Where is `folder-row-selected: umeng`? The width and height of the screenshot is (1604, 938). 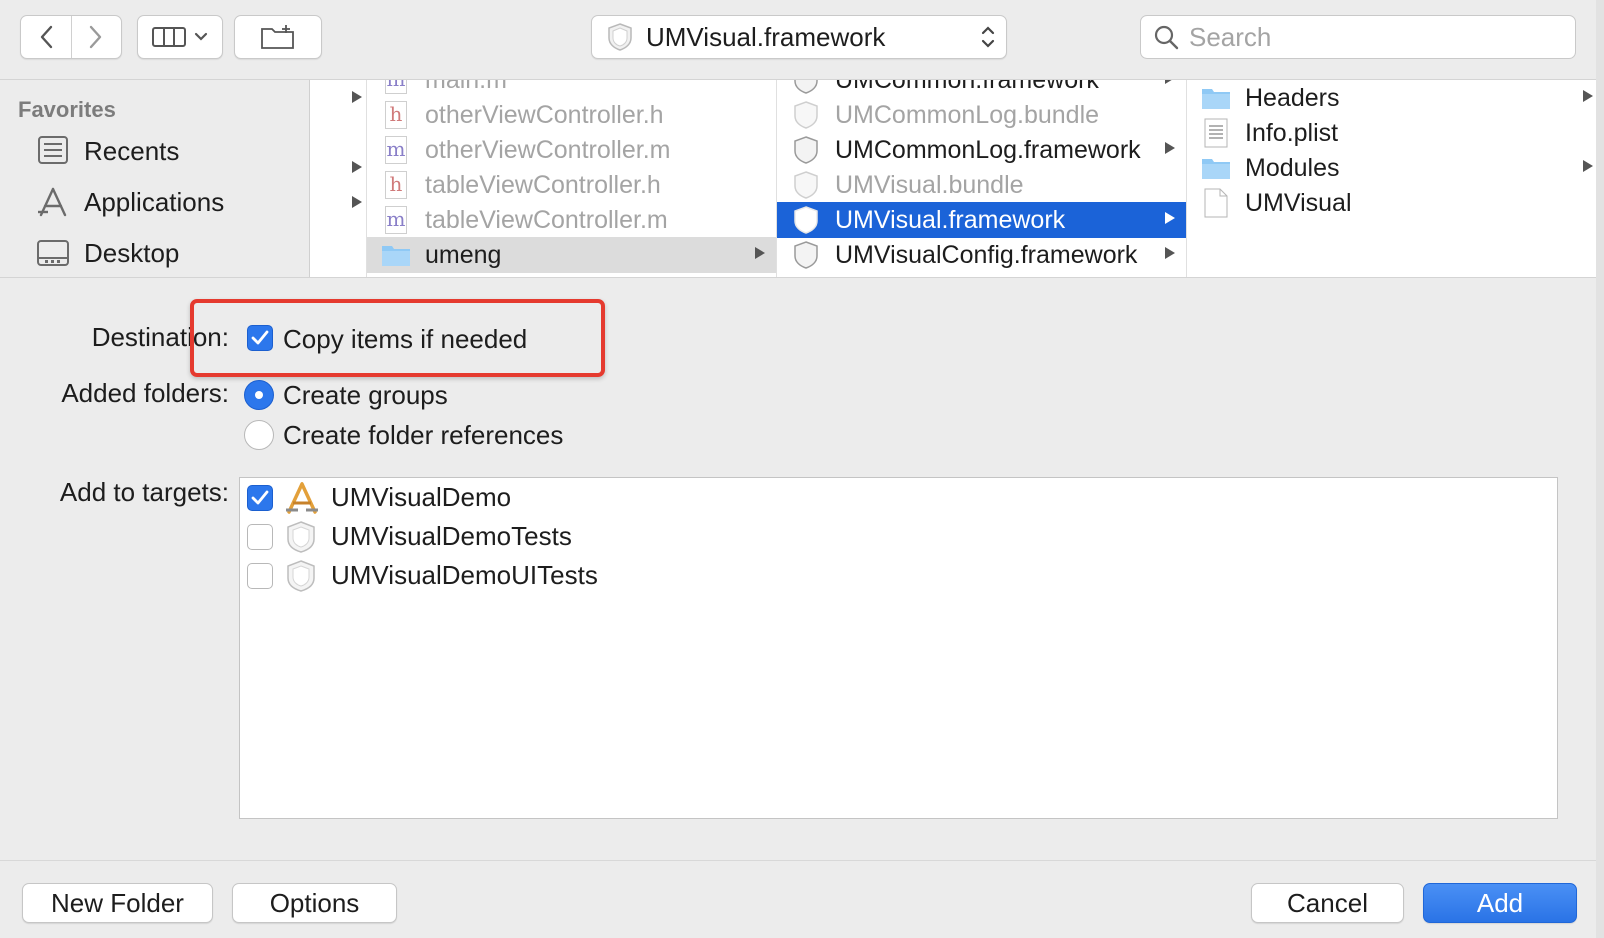
folder-row-selected: umeng is located at coordinates (571, 255).